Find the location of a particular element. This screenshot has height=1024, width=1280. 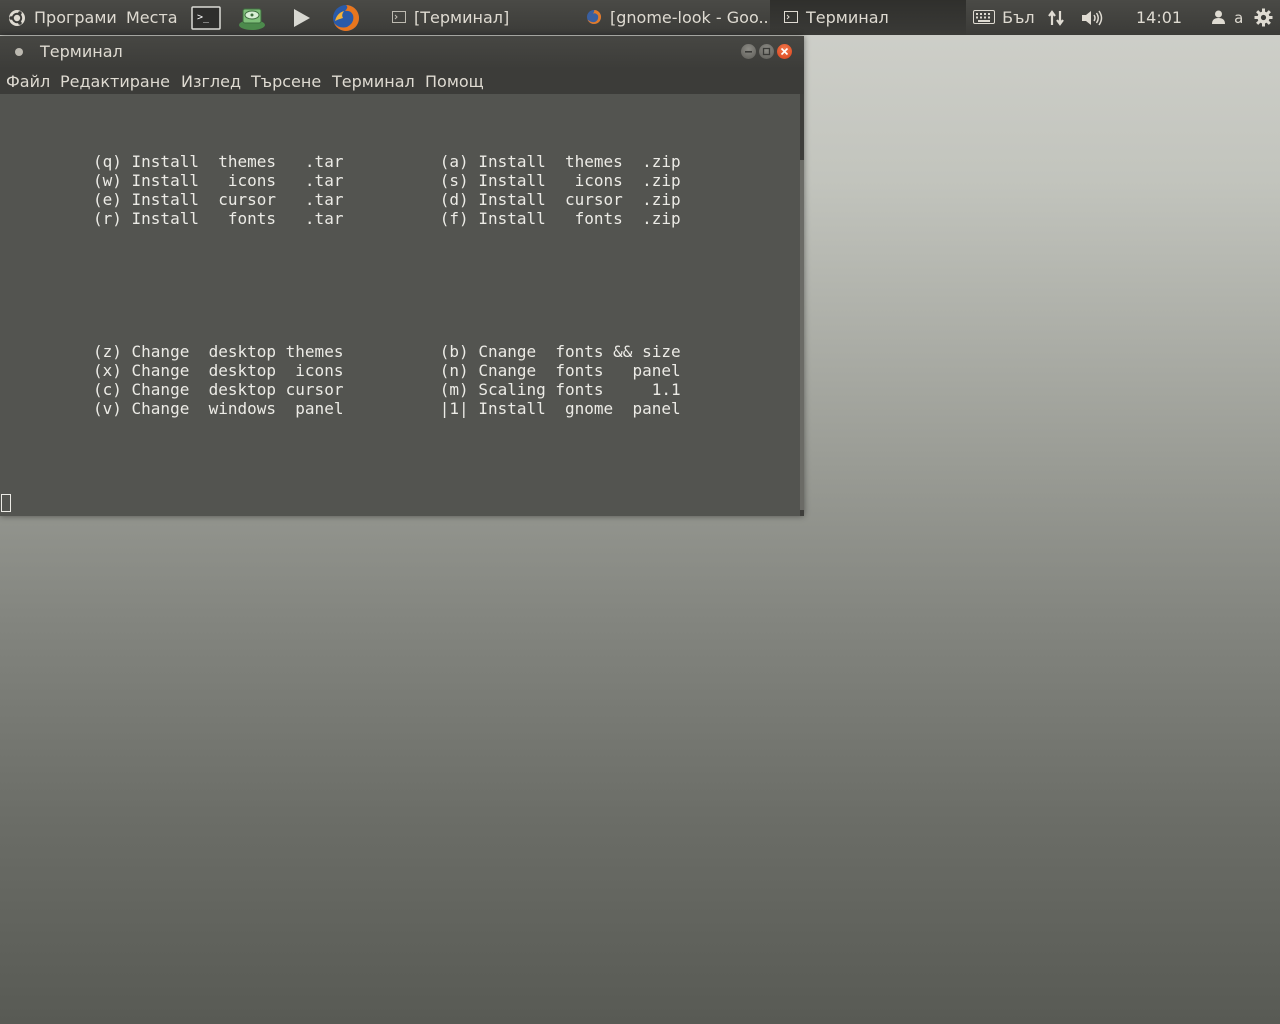

maximize-button is located at coordinates (766, 51).